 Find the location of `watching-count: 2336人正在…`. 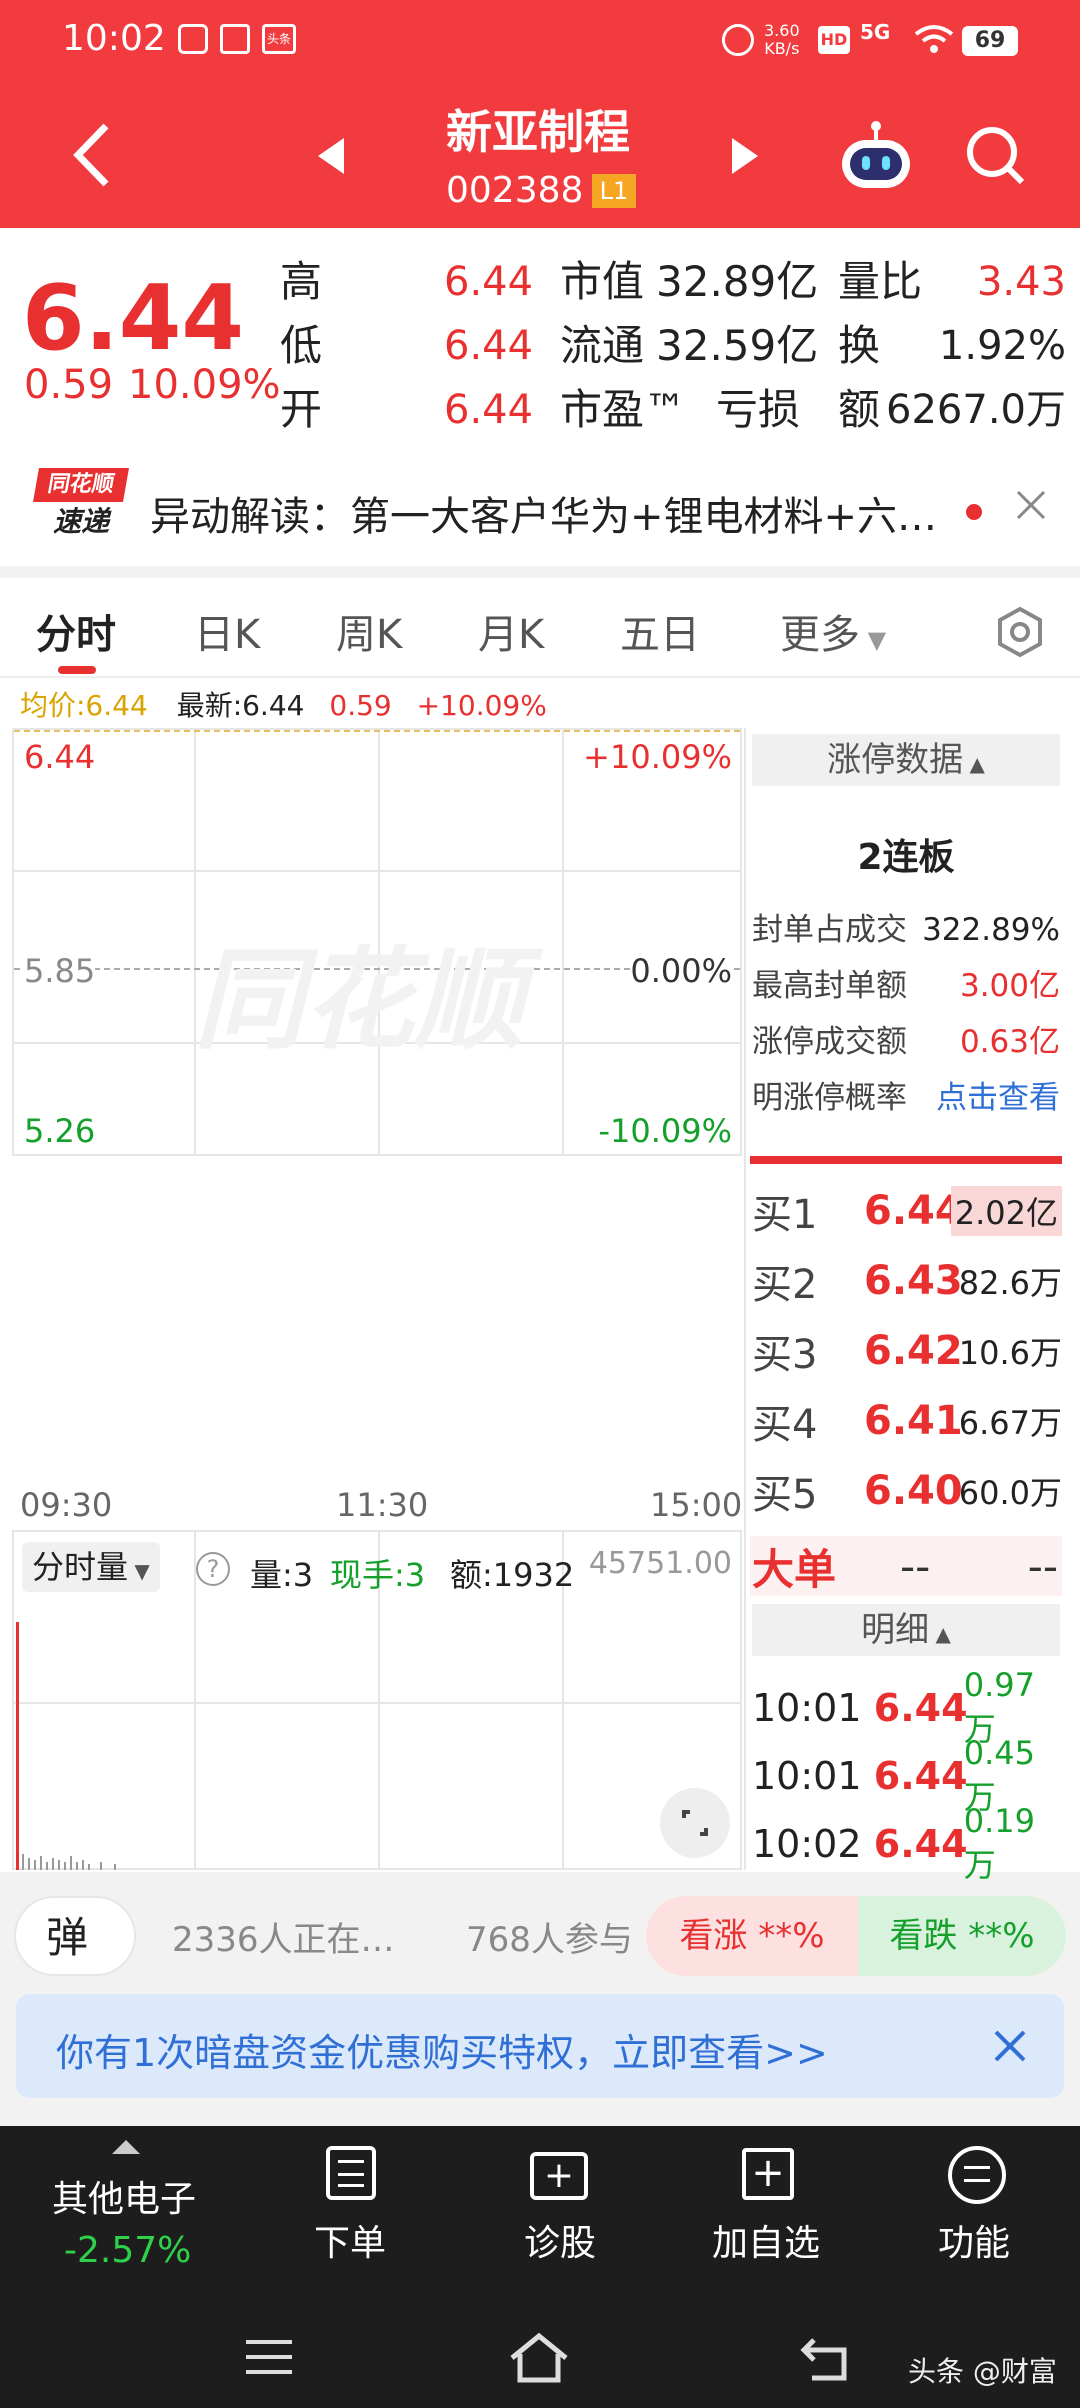

watching-count: 2336人正在… is located at coordinates (283, 1940).